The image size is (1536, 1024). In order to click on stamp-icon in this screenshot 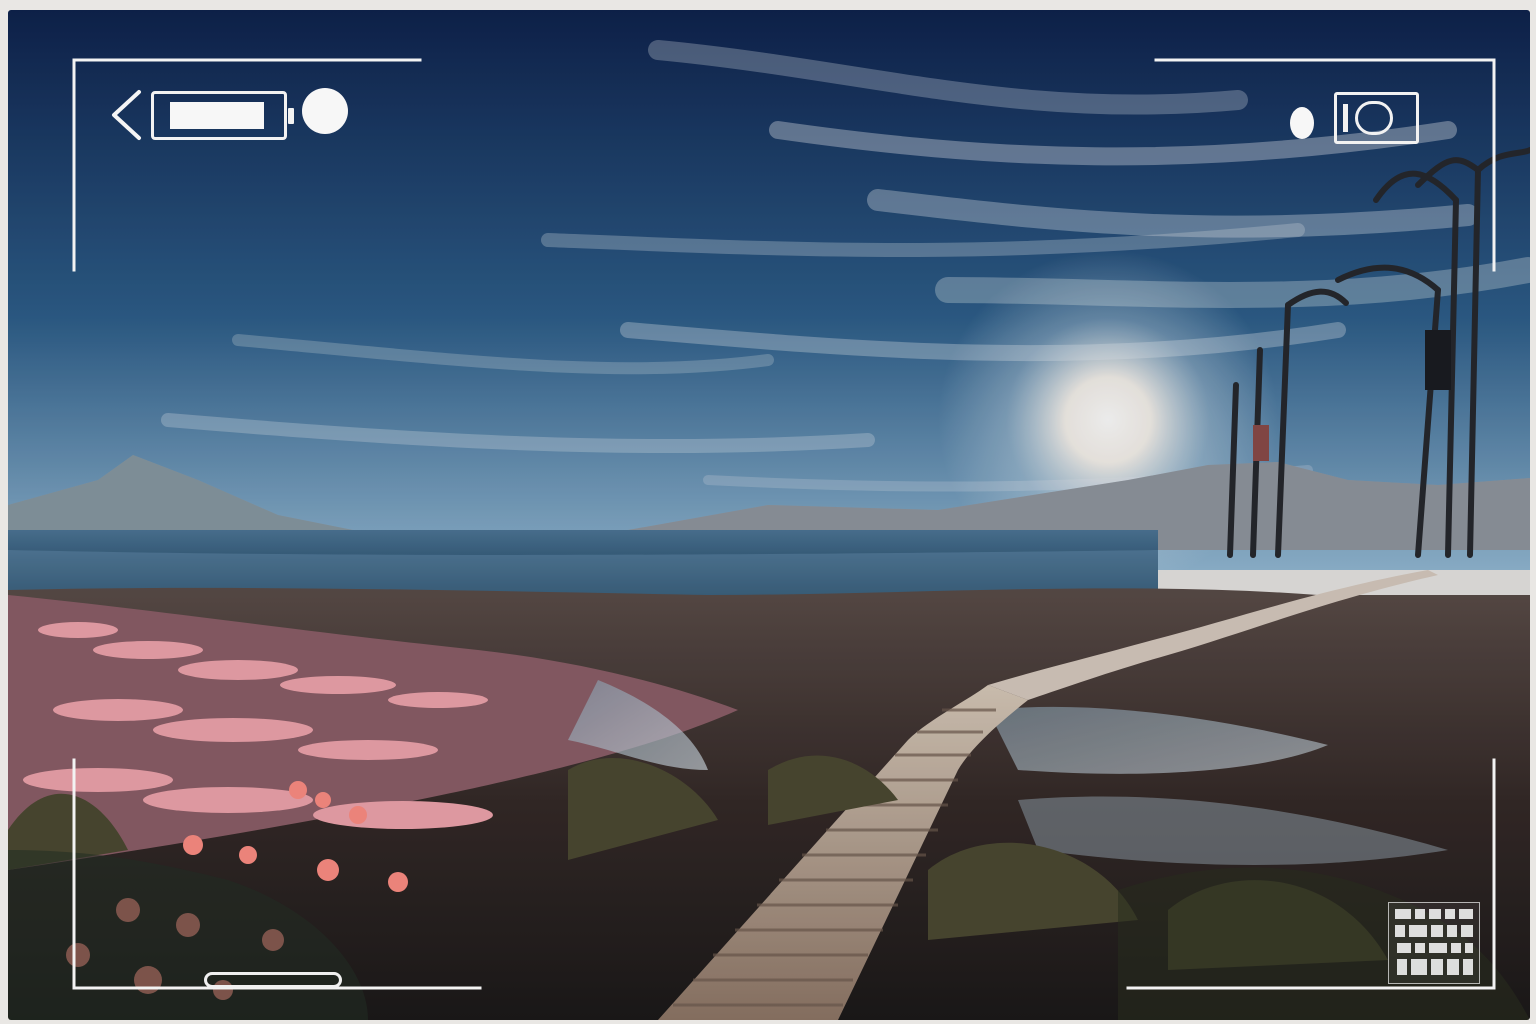, I will do `click(1434, 943)`.